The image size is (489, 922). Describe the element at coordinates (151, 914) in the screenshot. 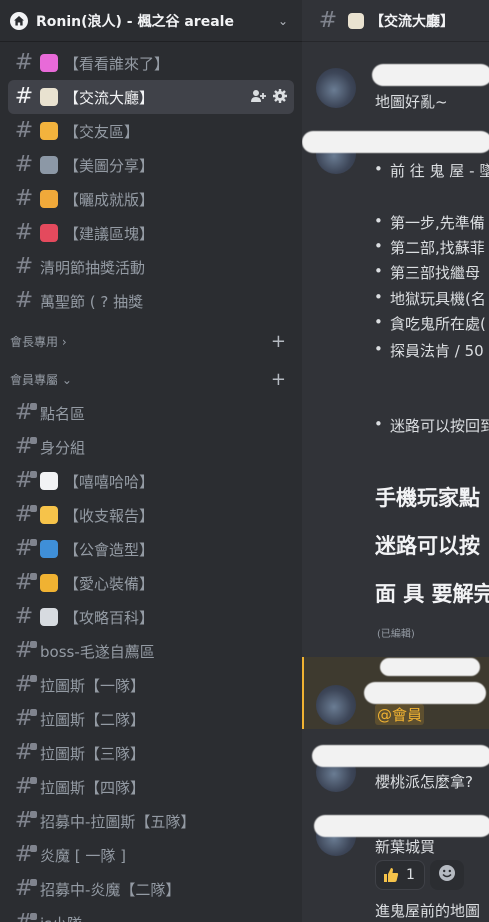

I see `member-channel-15: #is小隊` at that location.